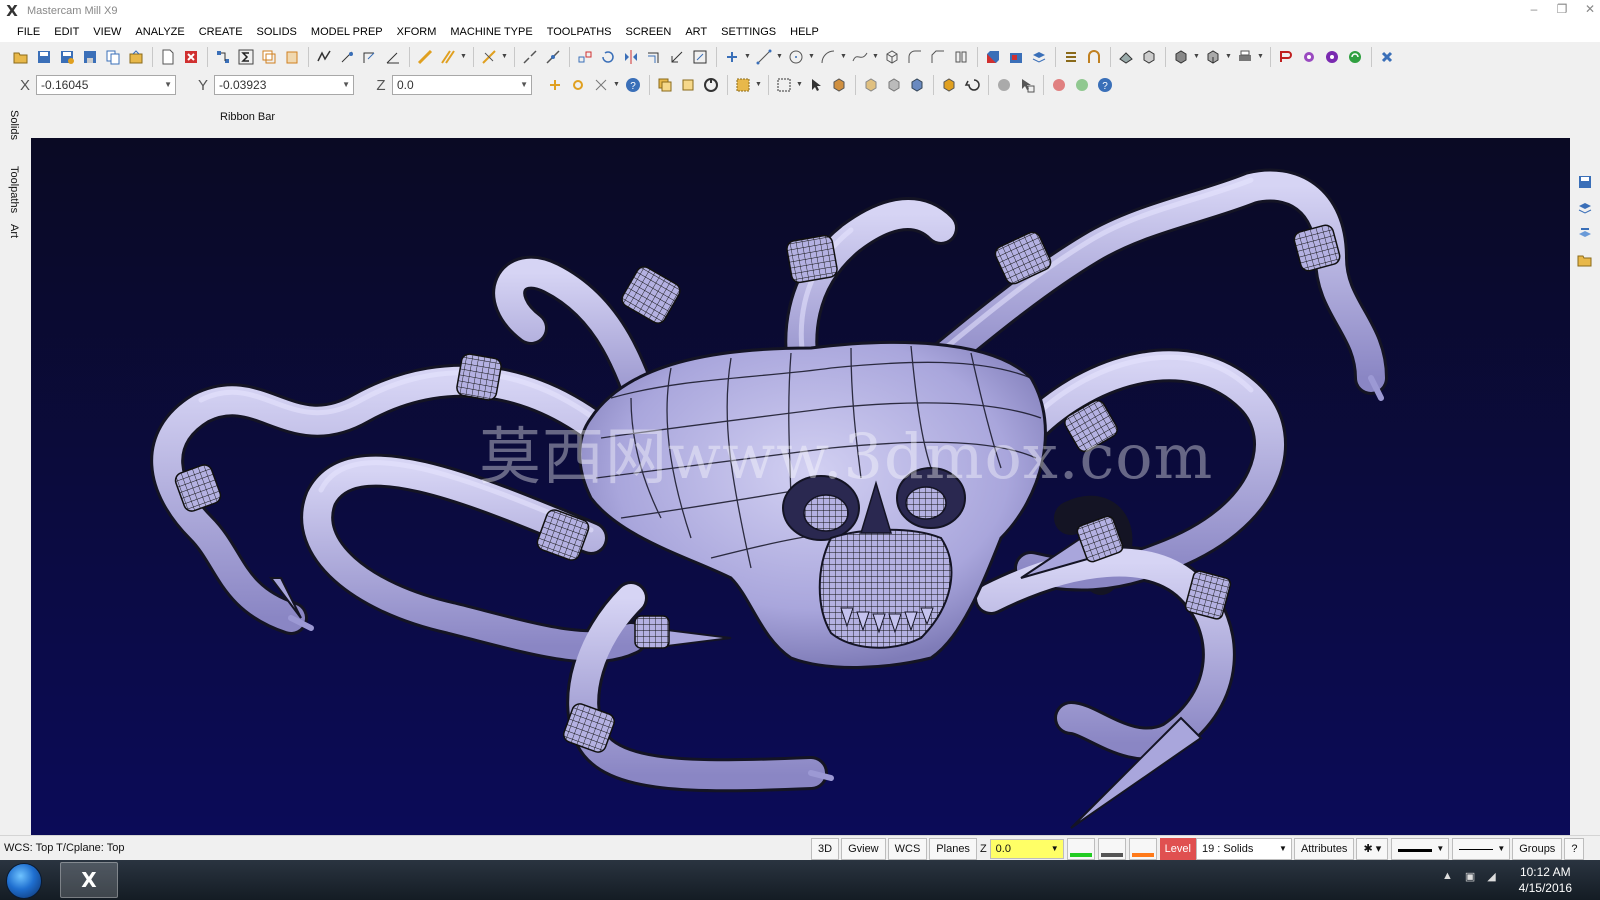  Describe the element at coordinates (677, 57) in the screenshot. I see `stretch-icon` at that location.